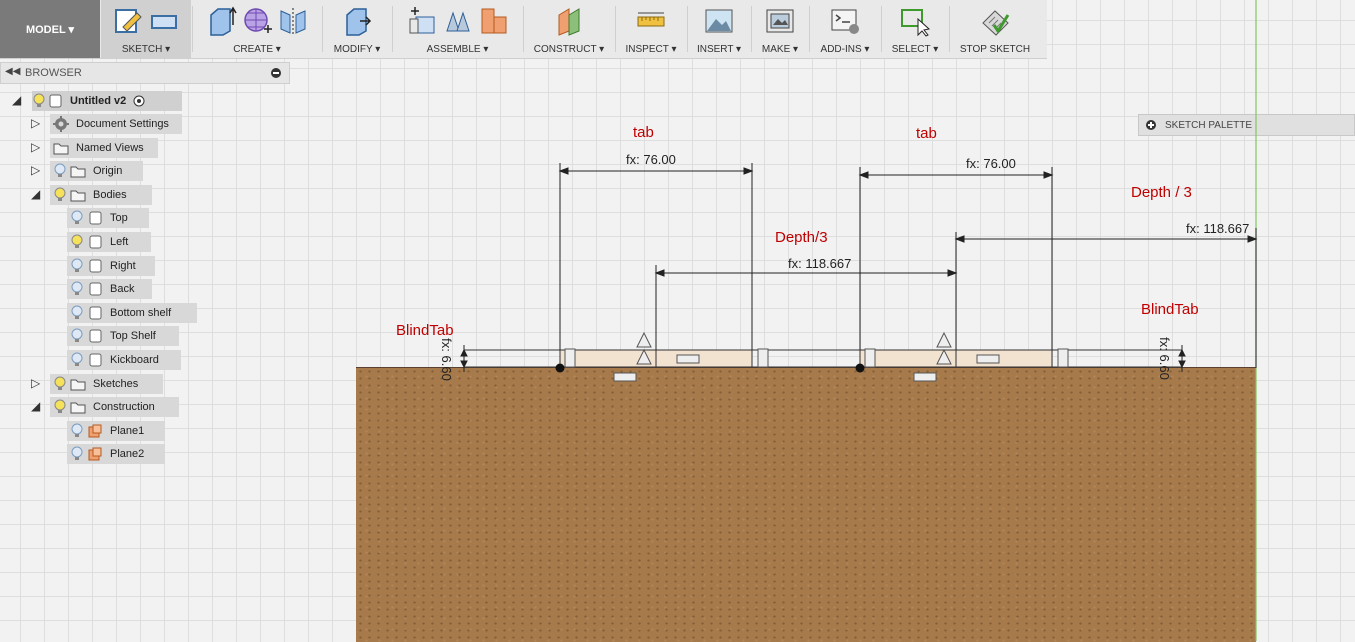 This screenshot has width=1355, height=642. I want to click on constraint-glyphs, so click(816, 356).